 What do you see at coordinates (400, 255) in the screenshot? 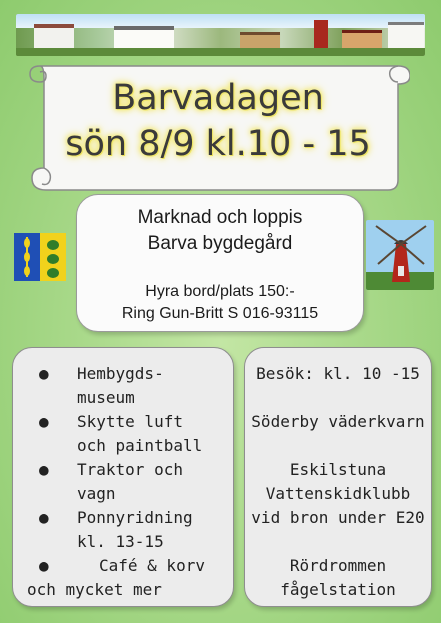
I see `windmill-photo` at bounding box center [400, 255].